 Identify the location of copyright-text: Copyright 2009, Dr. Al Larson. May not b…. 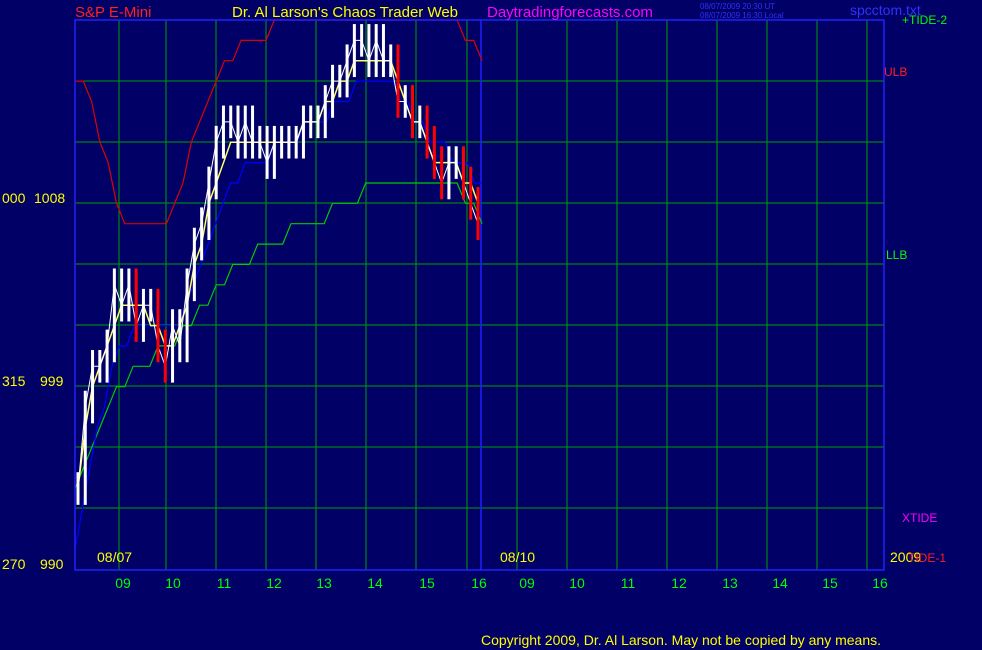
(681, 640).